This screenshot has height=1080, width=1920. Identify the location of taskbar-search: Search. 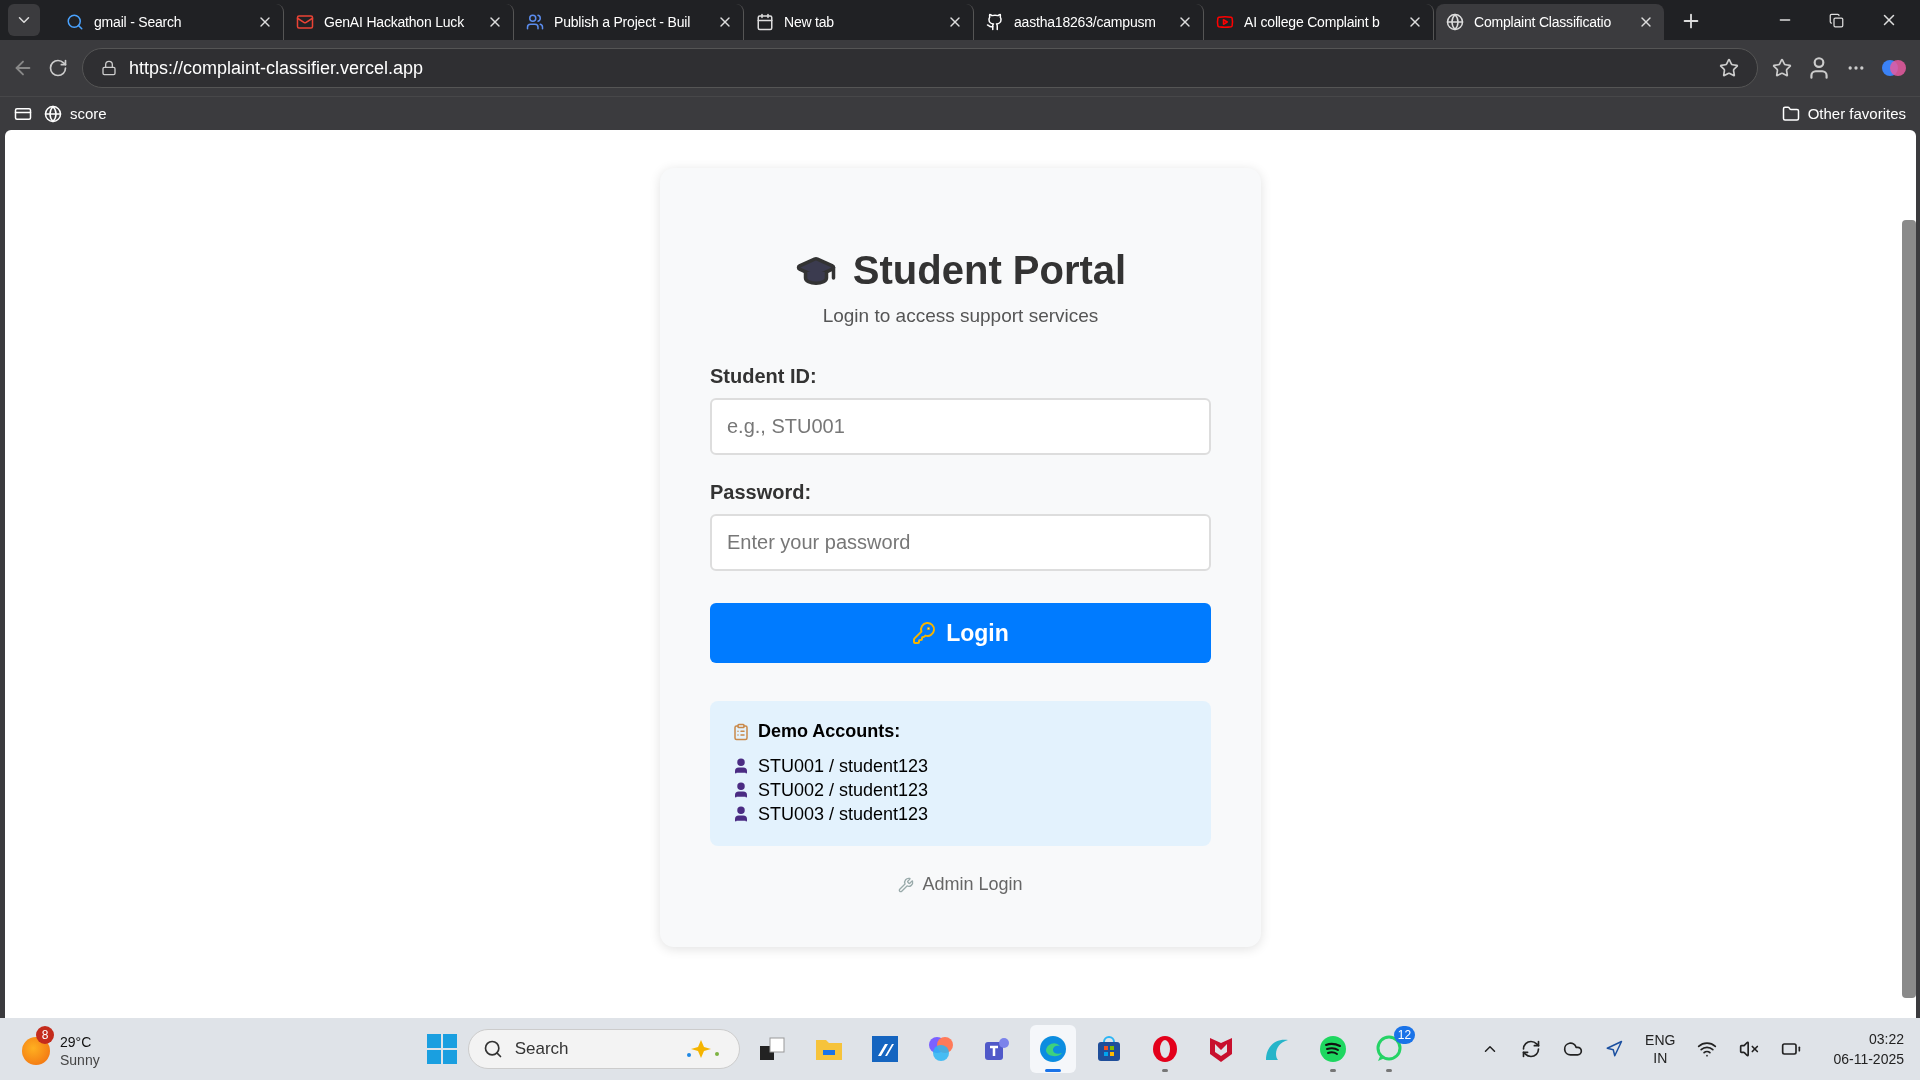
(603, 1049).